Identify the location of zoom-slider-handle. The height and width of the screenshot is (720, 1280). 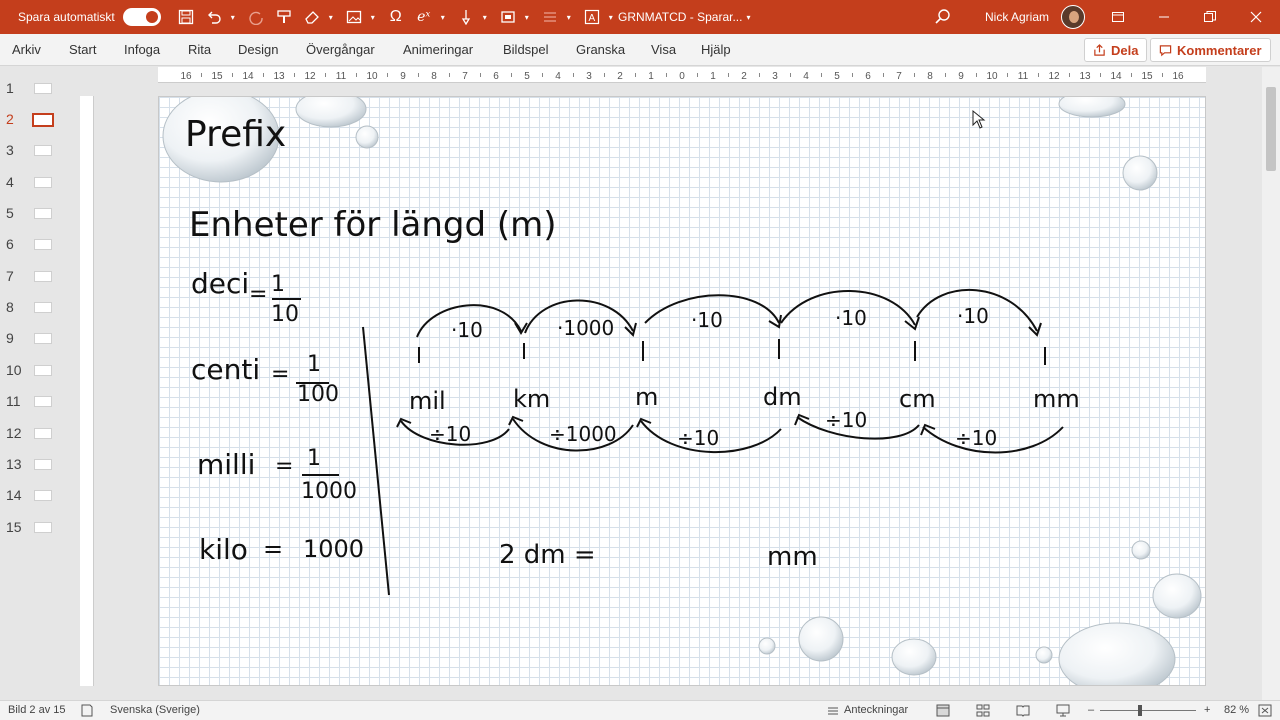
(1140, 710).